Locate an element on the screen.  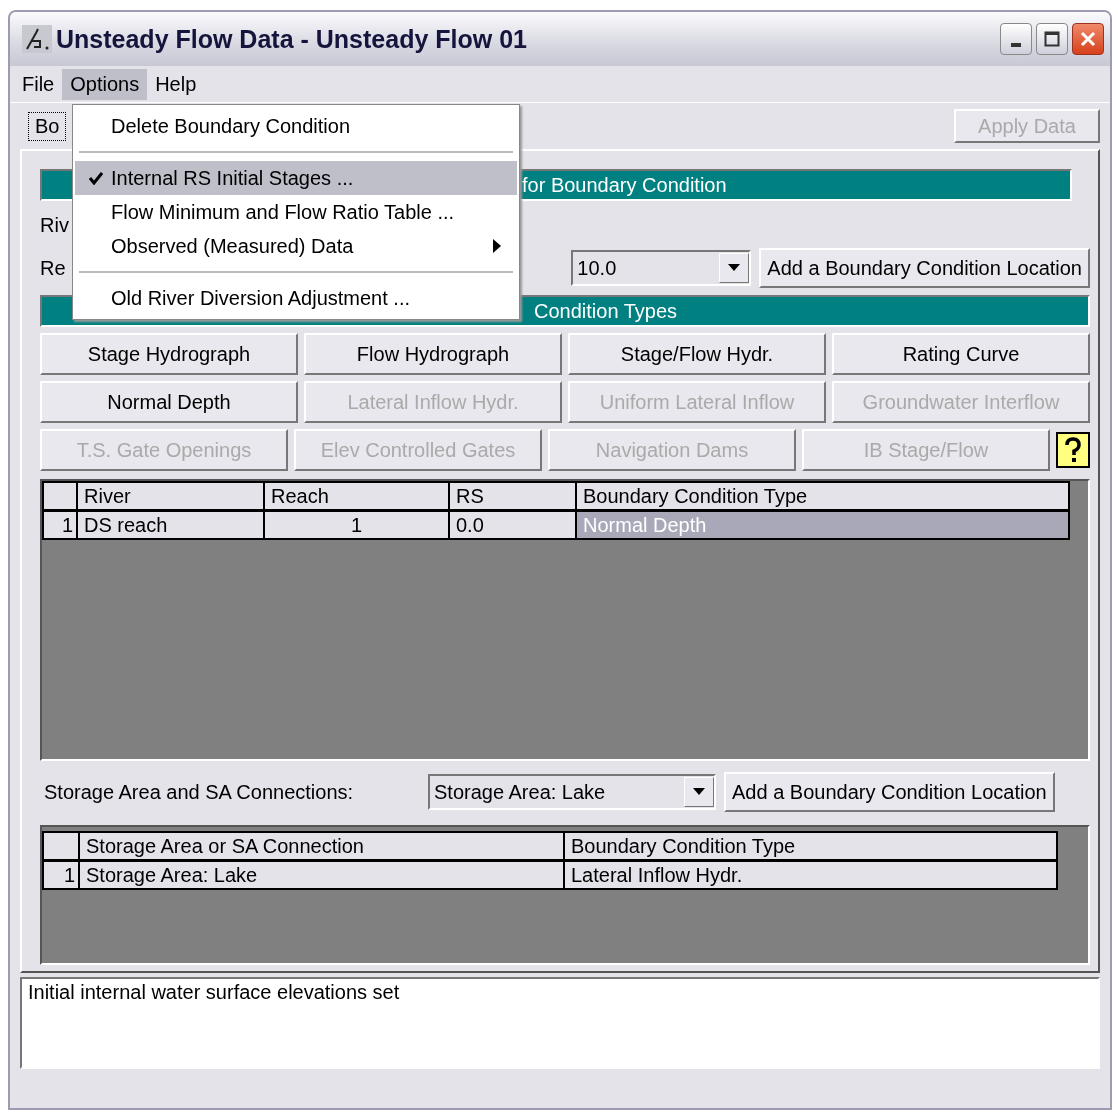
column-header: Boundary Condition Type is located at coordinates (810, 846).